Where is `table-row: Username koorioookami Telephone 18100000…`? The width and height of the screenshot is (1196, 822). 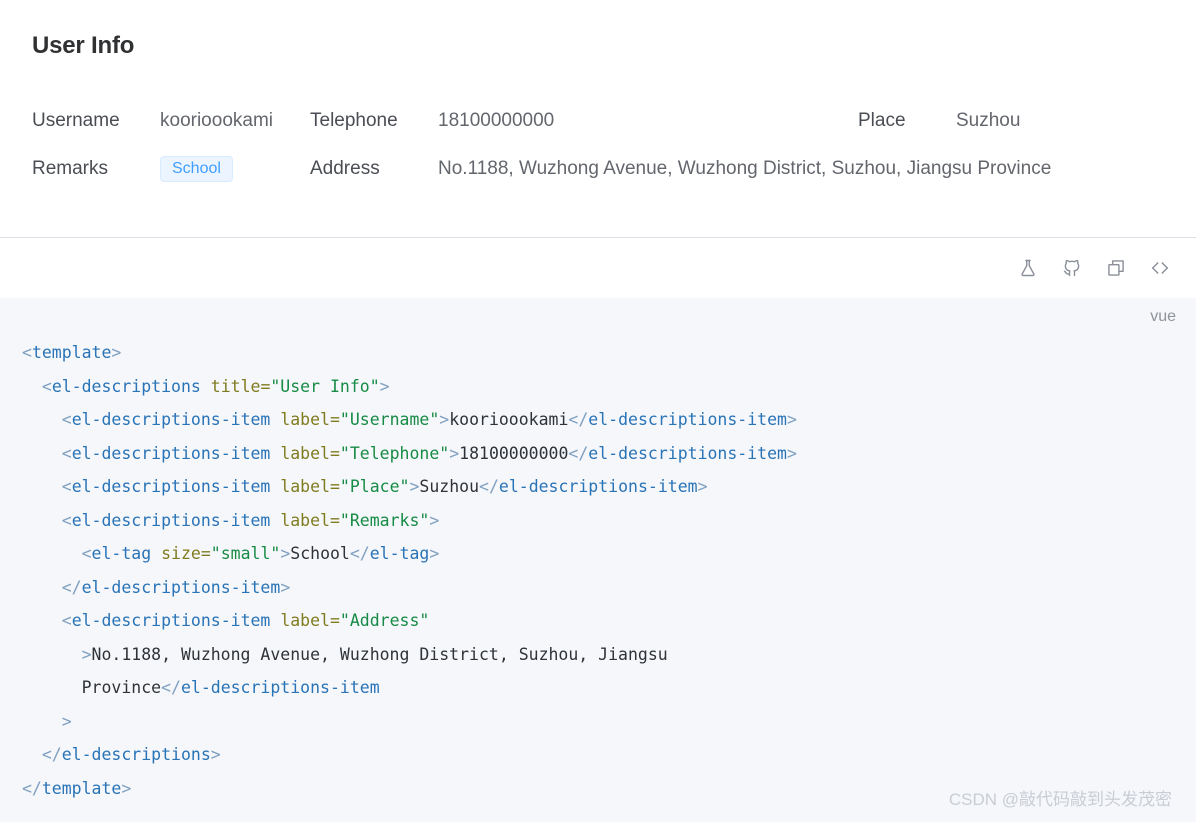 table-row: Username koorioookami Telephone 18100000… is located at coordinates (598, 121).